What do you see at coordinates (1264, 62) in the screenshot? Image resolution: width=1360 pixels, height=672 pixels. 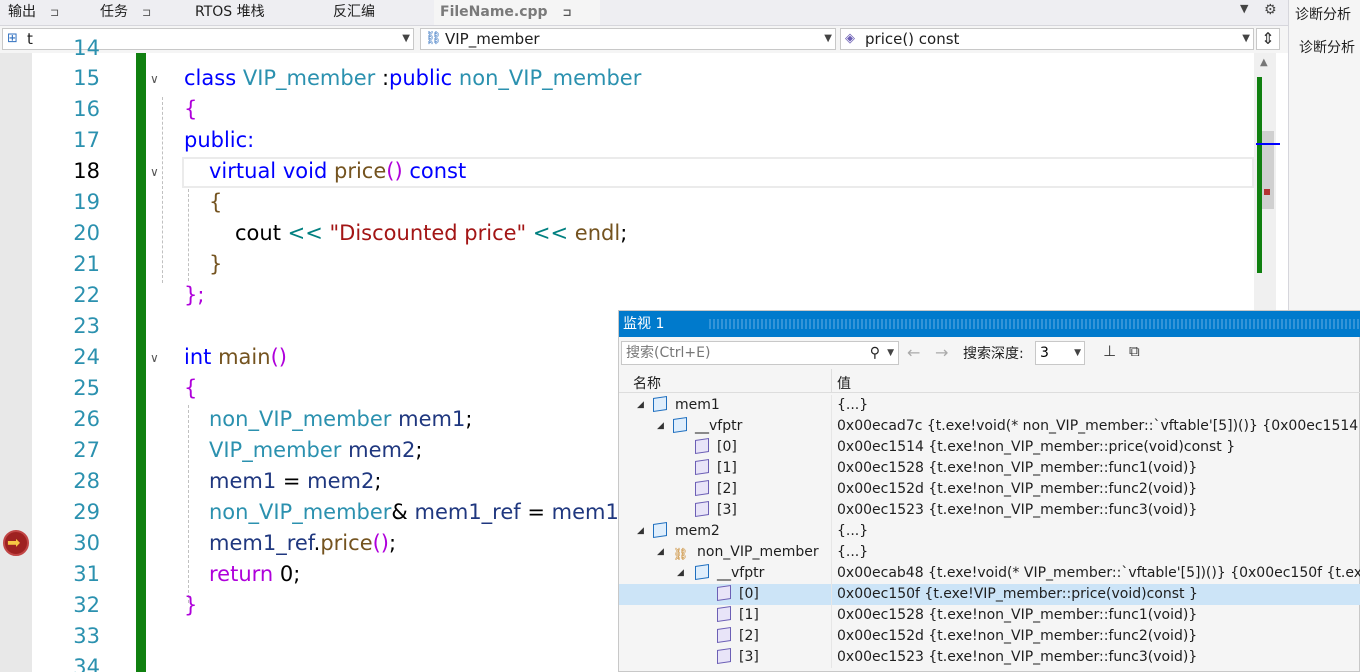 I see `scroll-up-icon: ▲` at bounding box center [1264, 62].